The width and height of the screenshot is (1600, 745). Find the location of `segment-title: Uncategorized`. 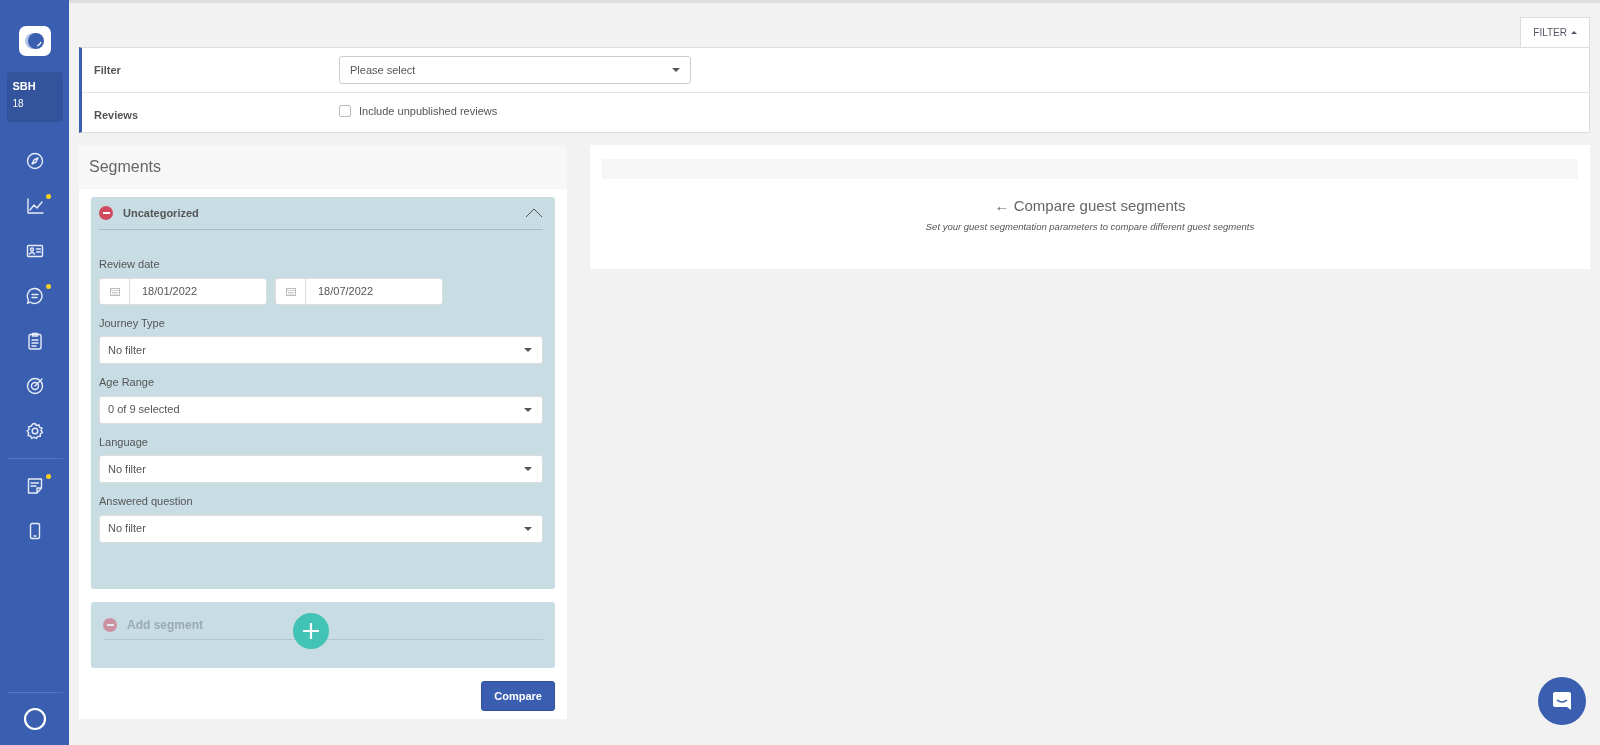

segment-title: Uncategorized is located at coordinates (161, 213).